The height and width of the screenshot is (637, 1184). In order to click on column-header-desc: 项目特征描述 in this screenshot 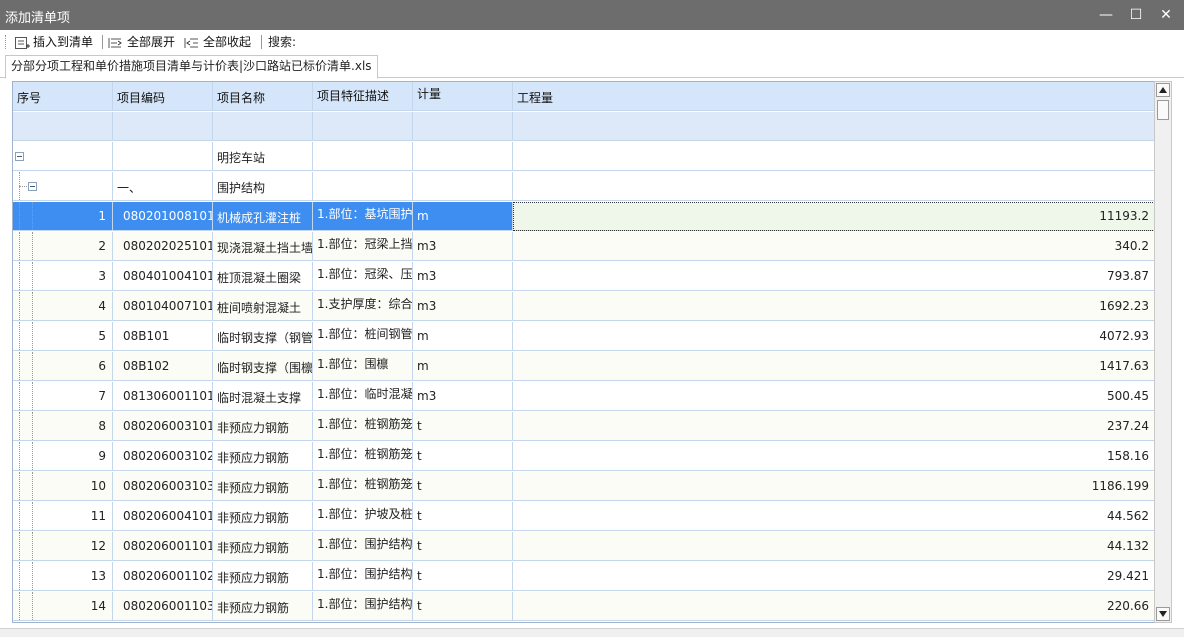, I will do `click(363, 96)`.